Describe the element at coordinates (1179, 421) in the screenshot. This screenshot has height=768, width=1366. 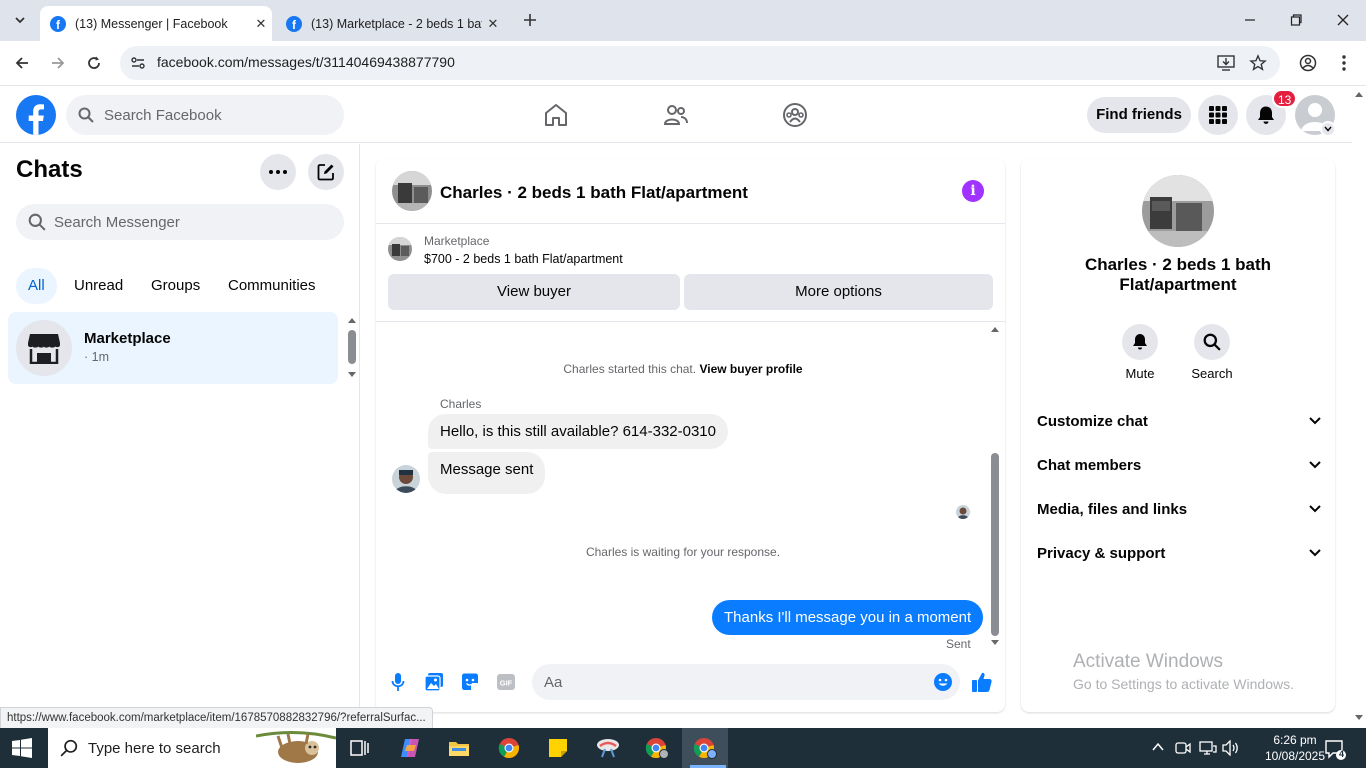
I see `customize-chat-row: Customize chat` at that location.